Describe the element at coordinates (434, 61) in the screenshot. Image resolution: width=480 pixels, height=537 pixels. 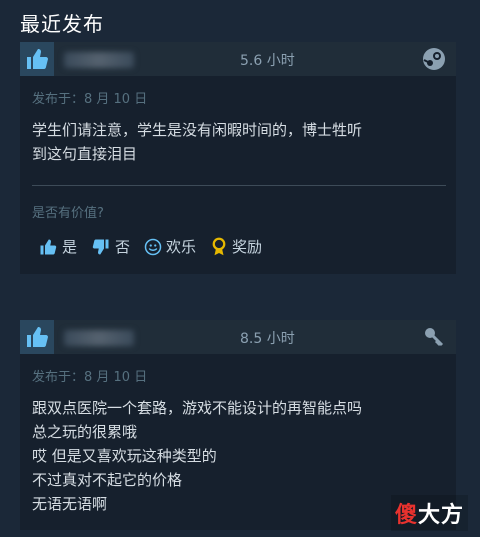
I see `steam-icon` at that location.